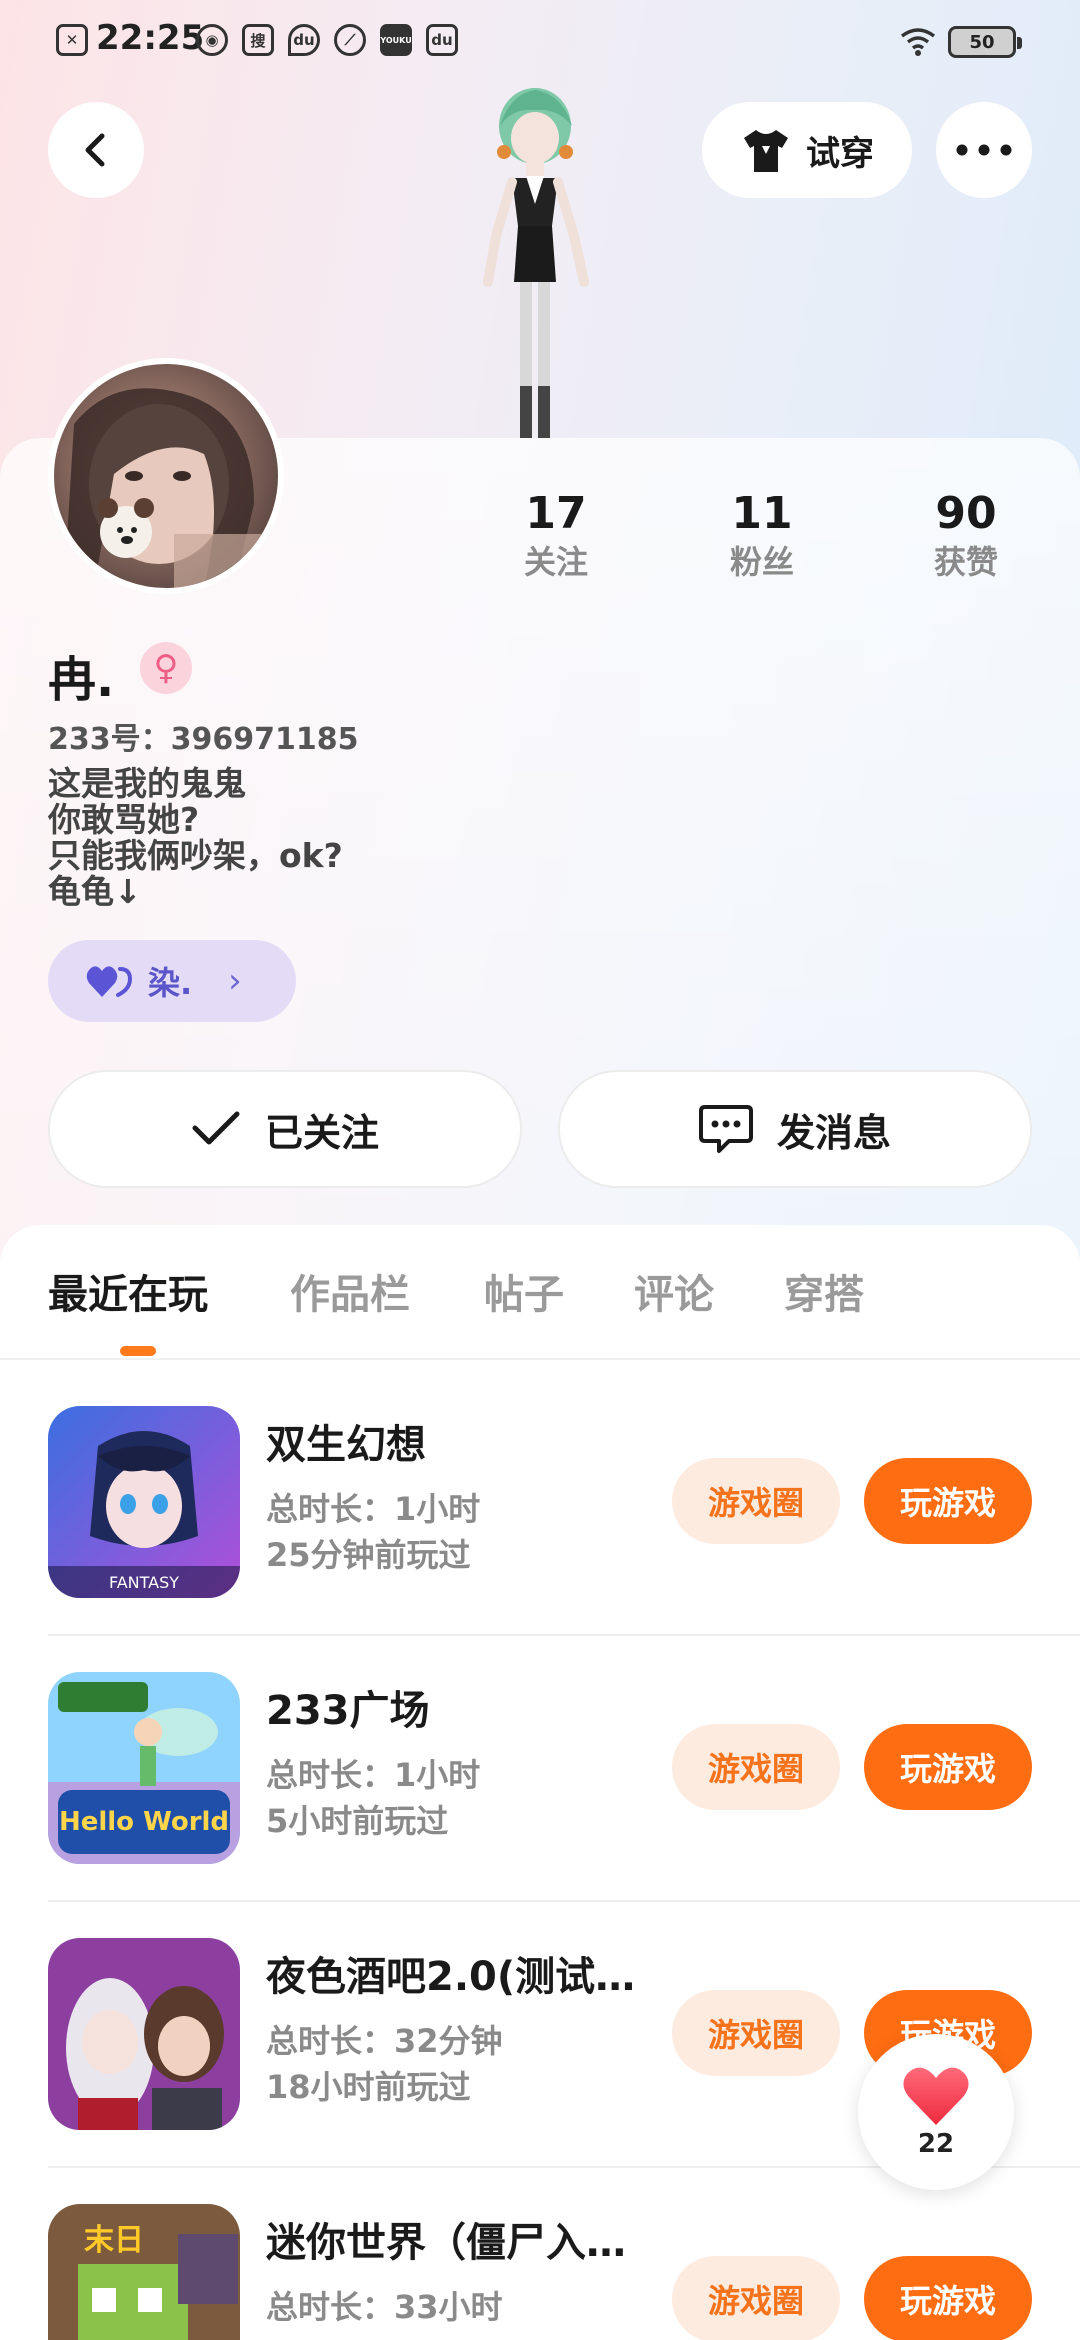 The width and height of the screenshot is (1080, 2340). I want to click on send-message-label: 发消息, so click(833, 1132).